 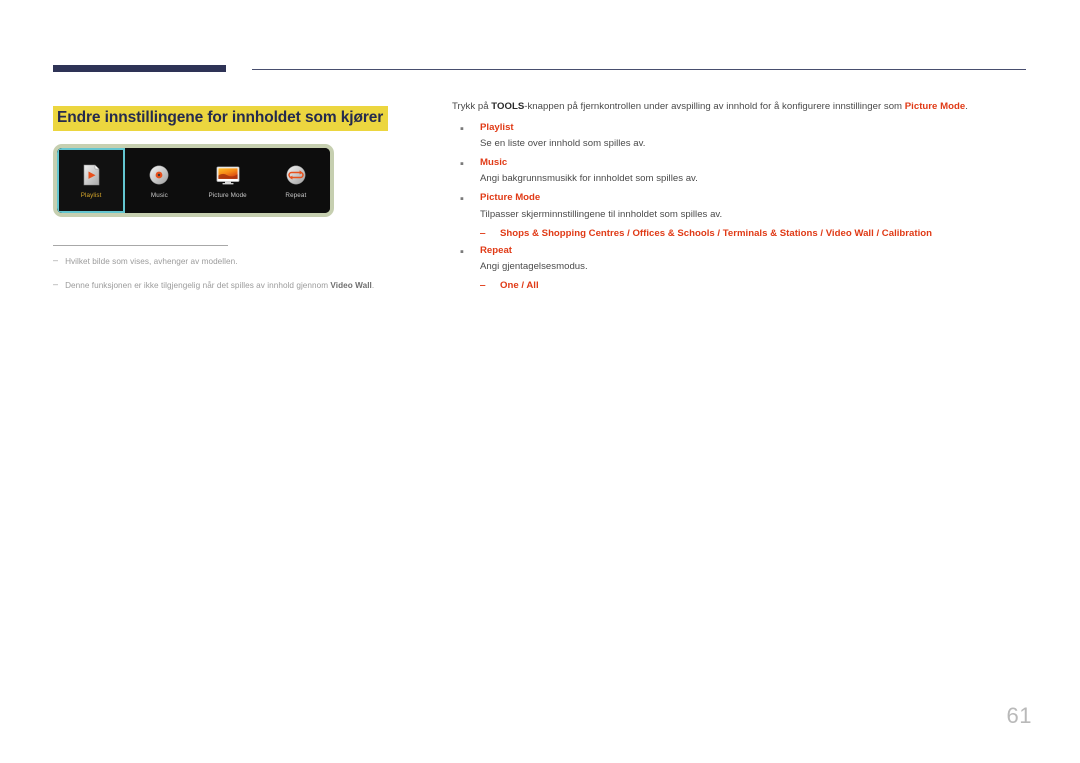 I want to click on toolbar-figure: Playlist Music Picture Mode Repeat, so click(x=193, y=180).